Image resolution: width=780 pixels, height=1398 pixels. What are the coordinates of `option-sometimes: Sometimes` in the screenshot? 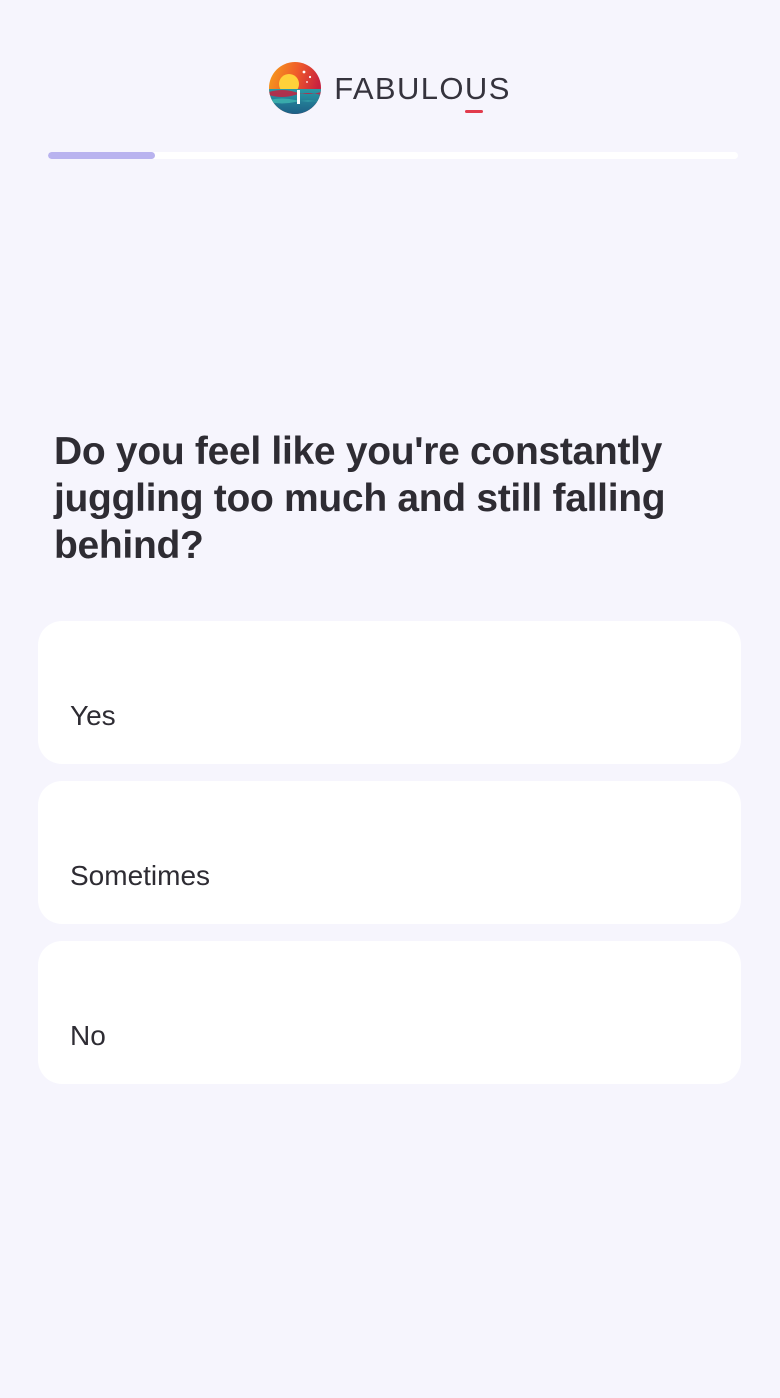 It's located at (389, 852).